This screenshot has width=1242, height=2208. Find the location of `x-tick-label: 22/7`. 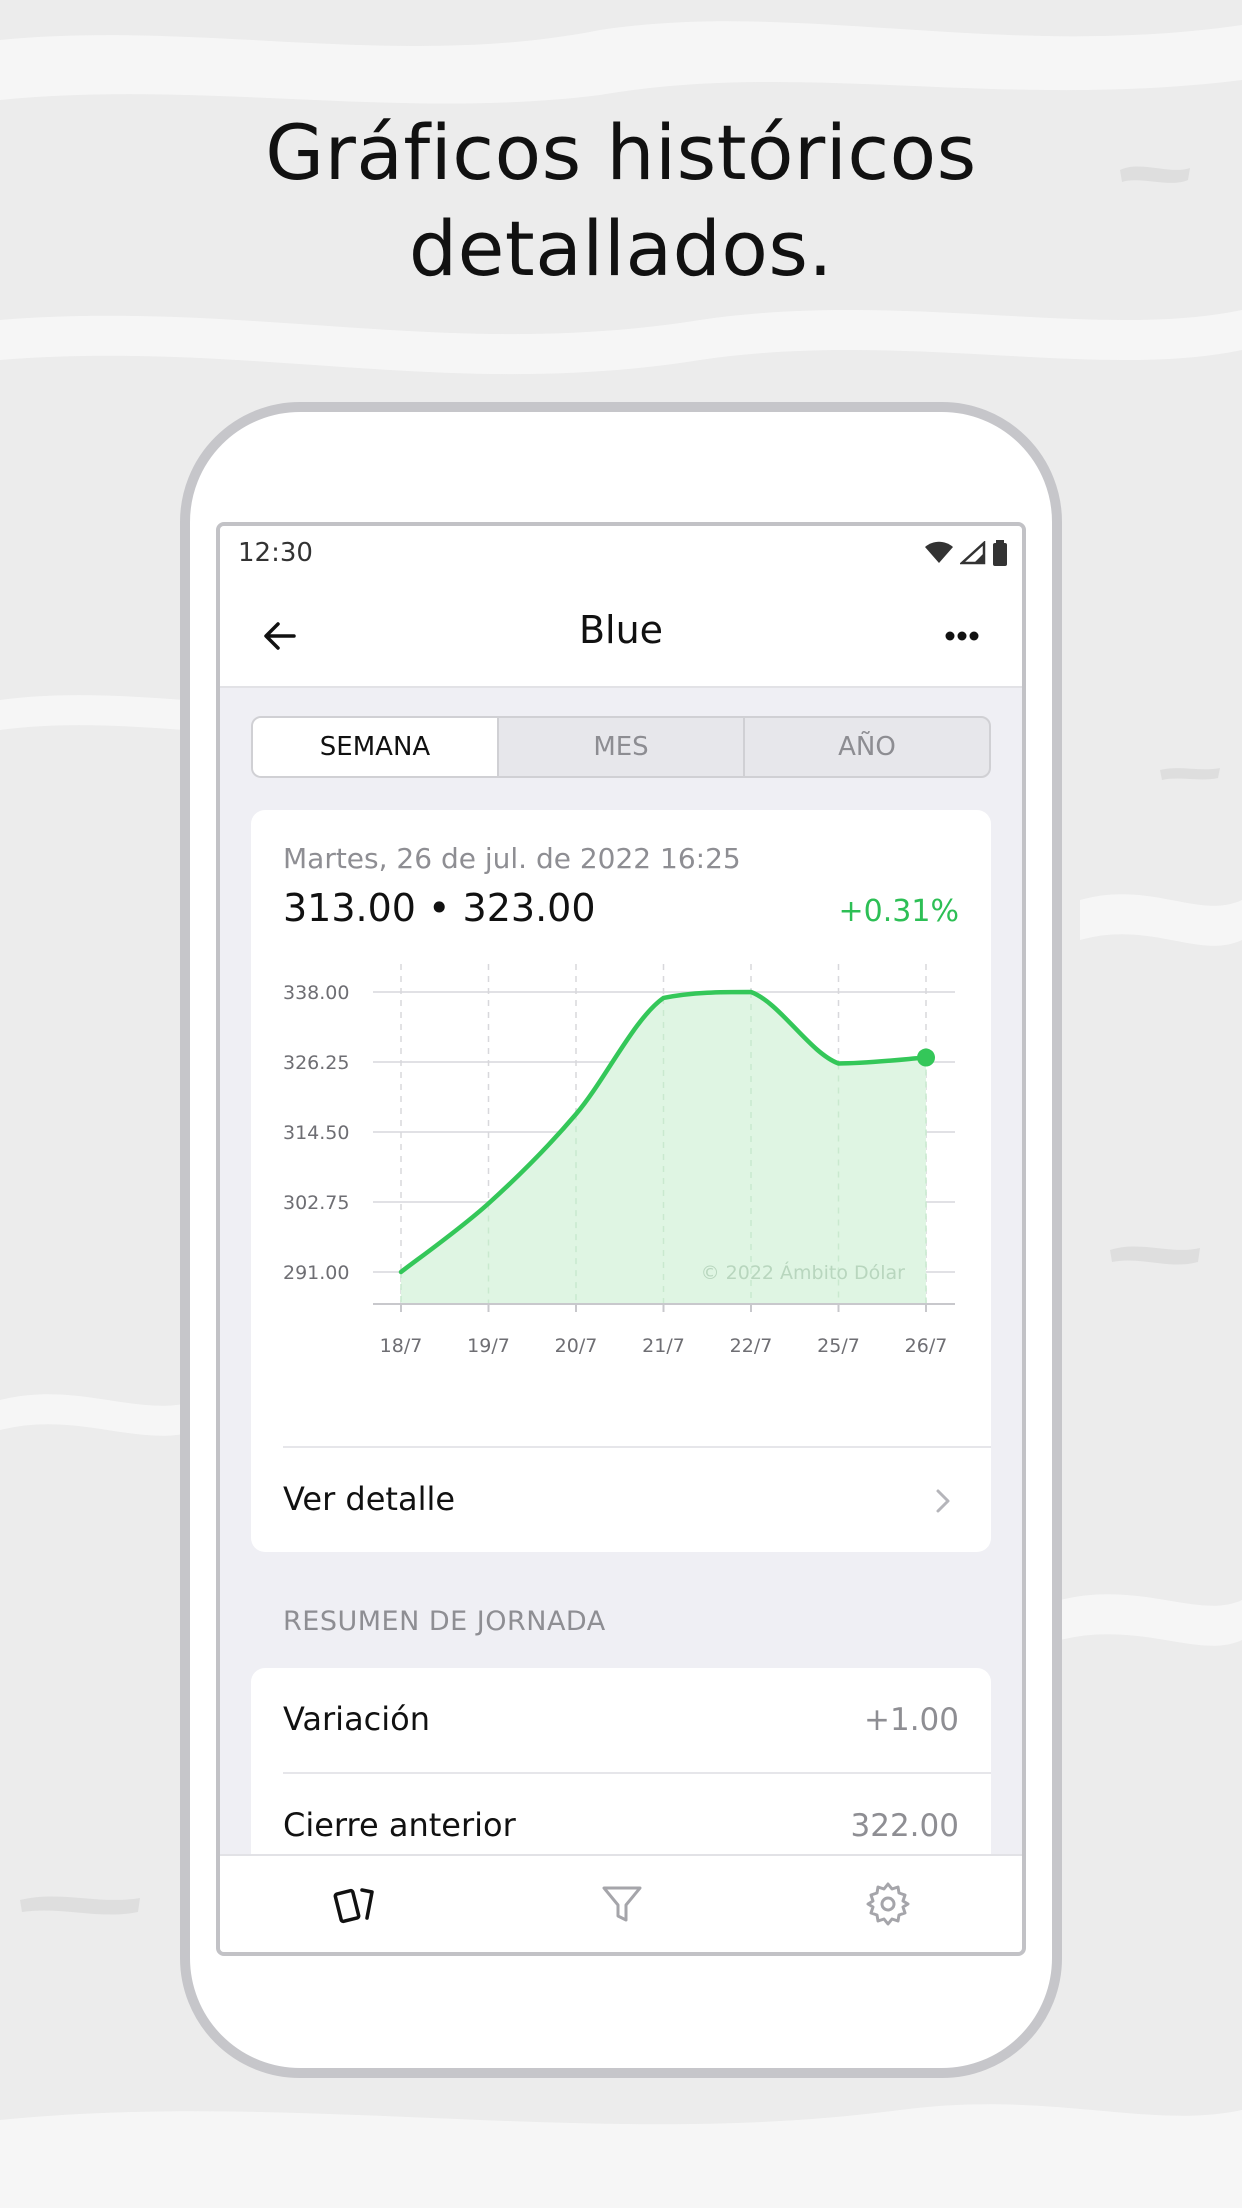

x-tick-label: 22/7 is located at coordinates (751, 1346).